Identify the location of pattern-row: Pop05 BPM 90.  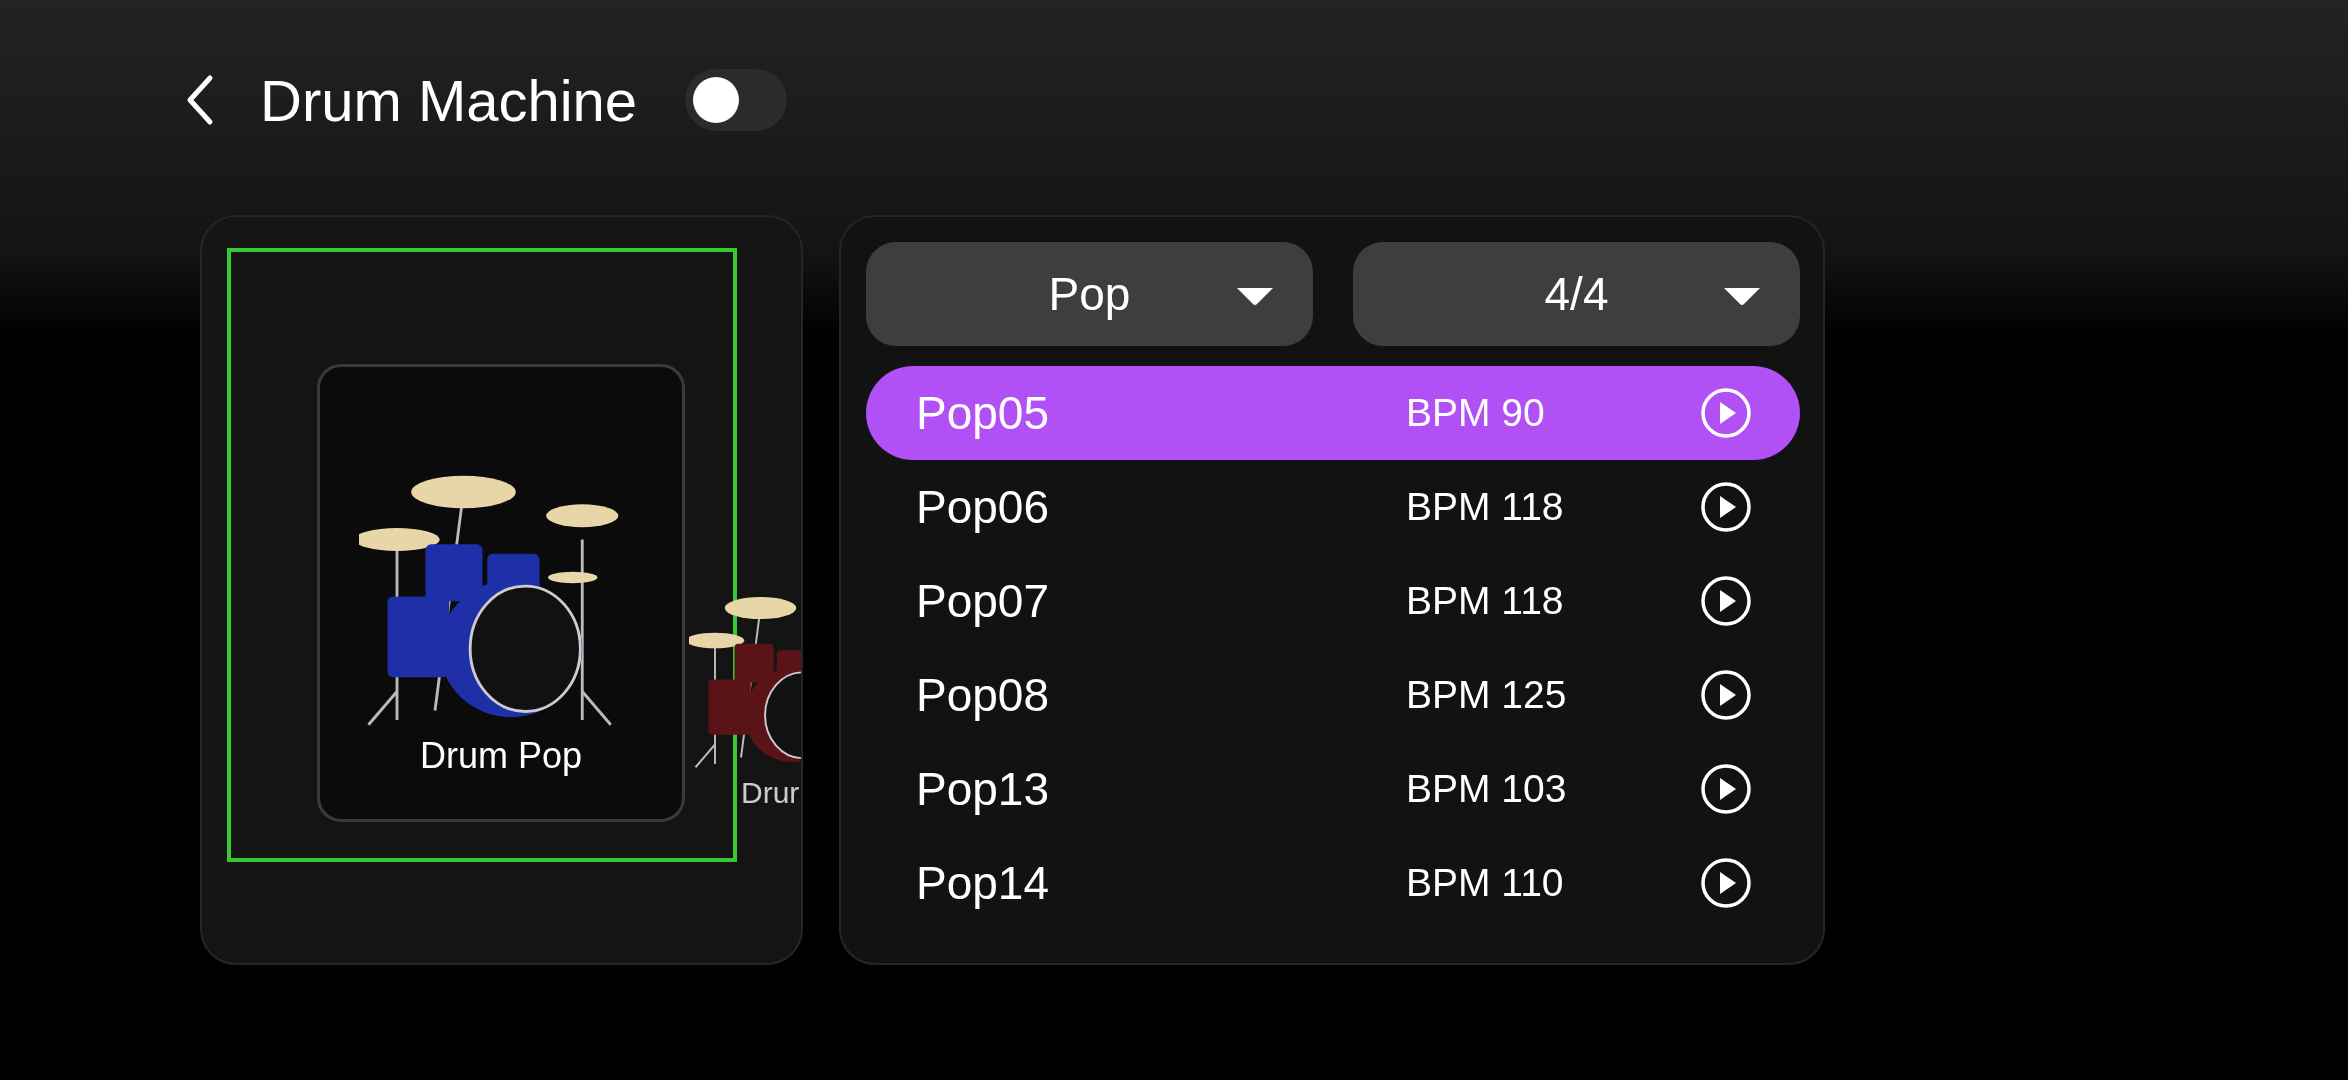
(1333, 413).